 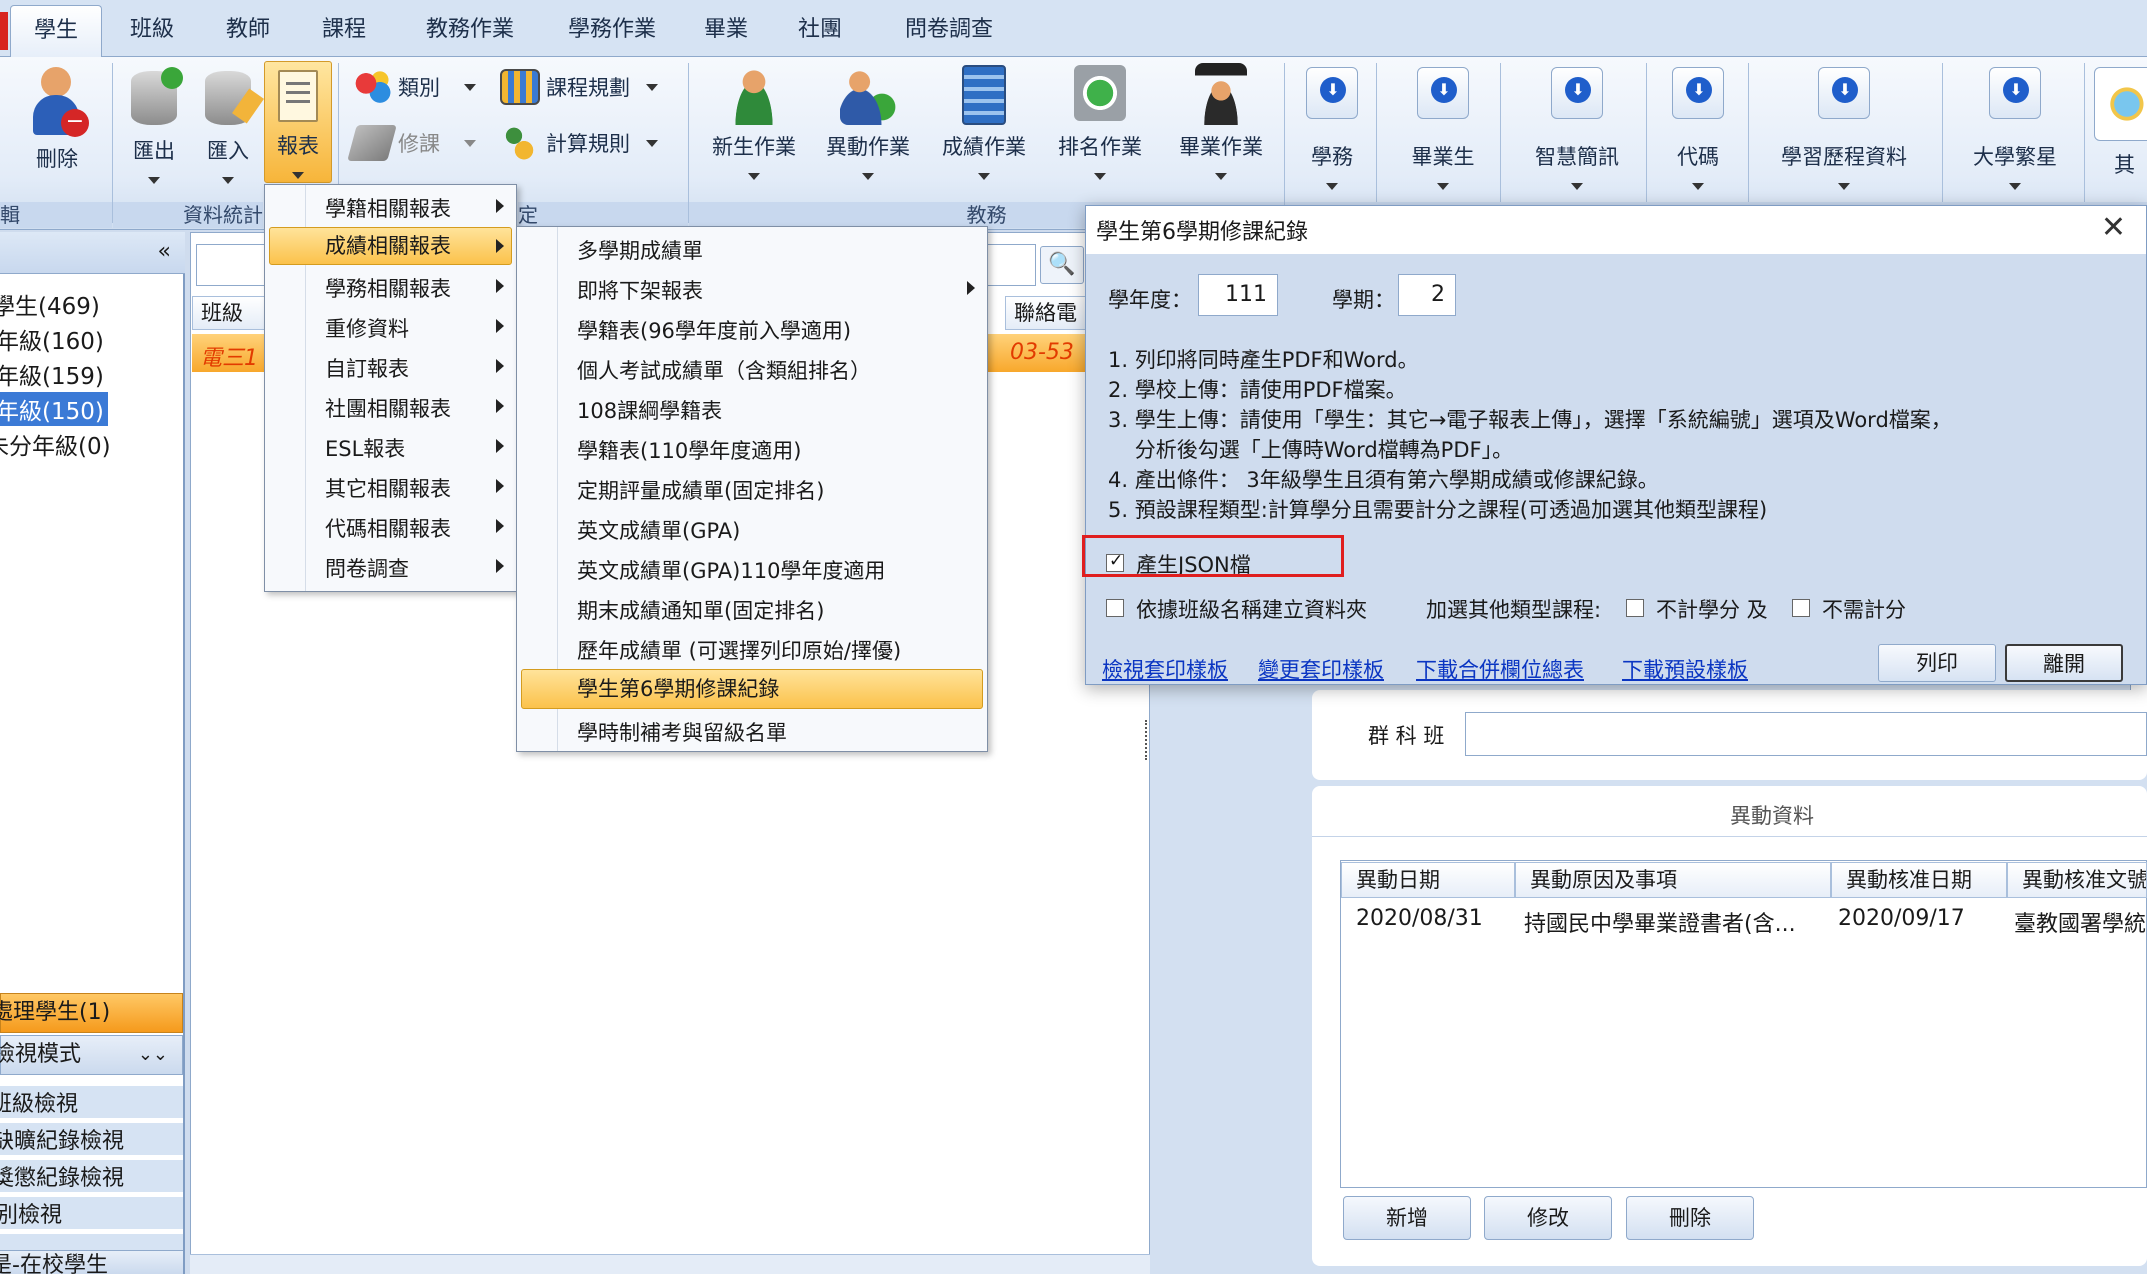 What do you see at coordinates (1801, 608) in the screenshot?
I see `no-score-checkbox` at bounding box center [1801, 608].